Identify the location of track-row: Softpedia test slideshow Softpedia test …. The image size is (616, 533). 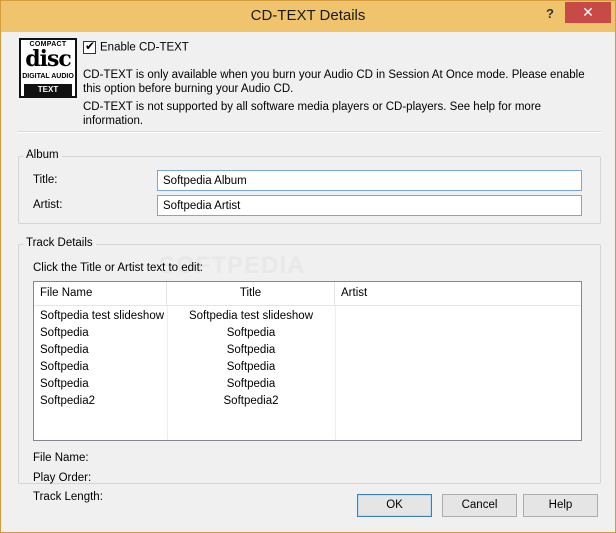
(307, 316).